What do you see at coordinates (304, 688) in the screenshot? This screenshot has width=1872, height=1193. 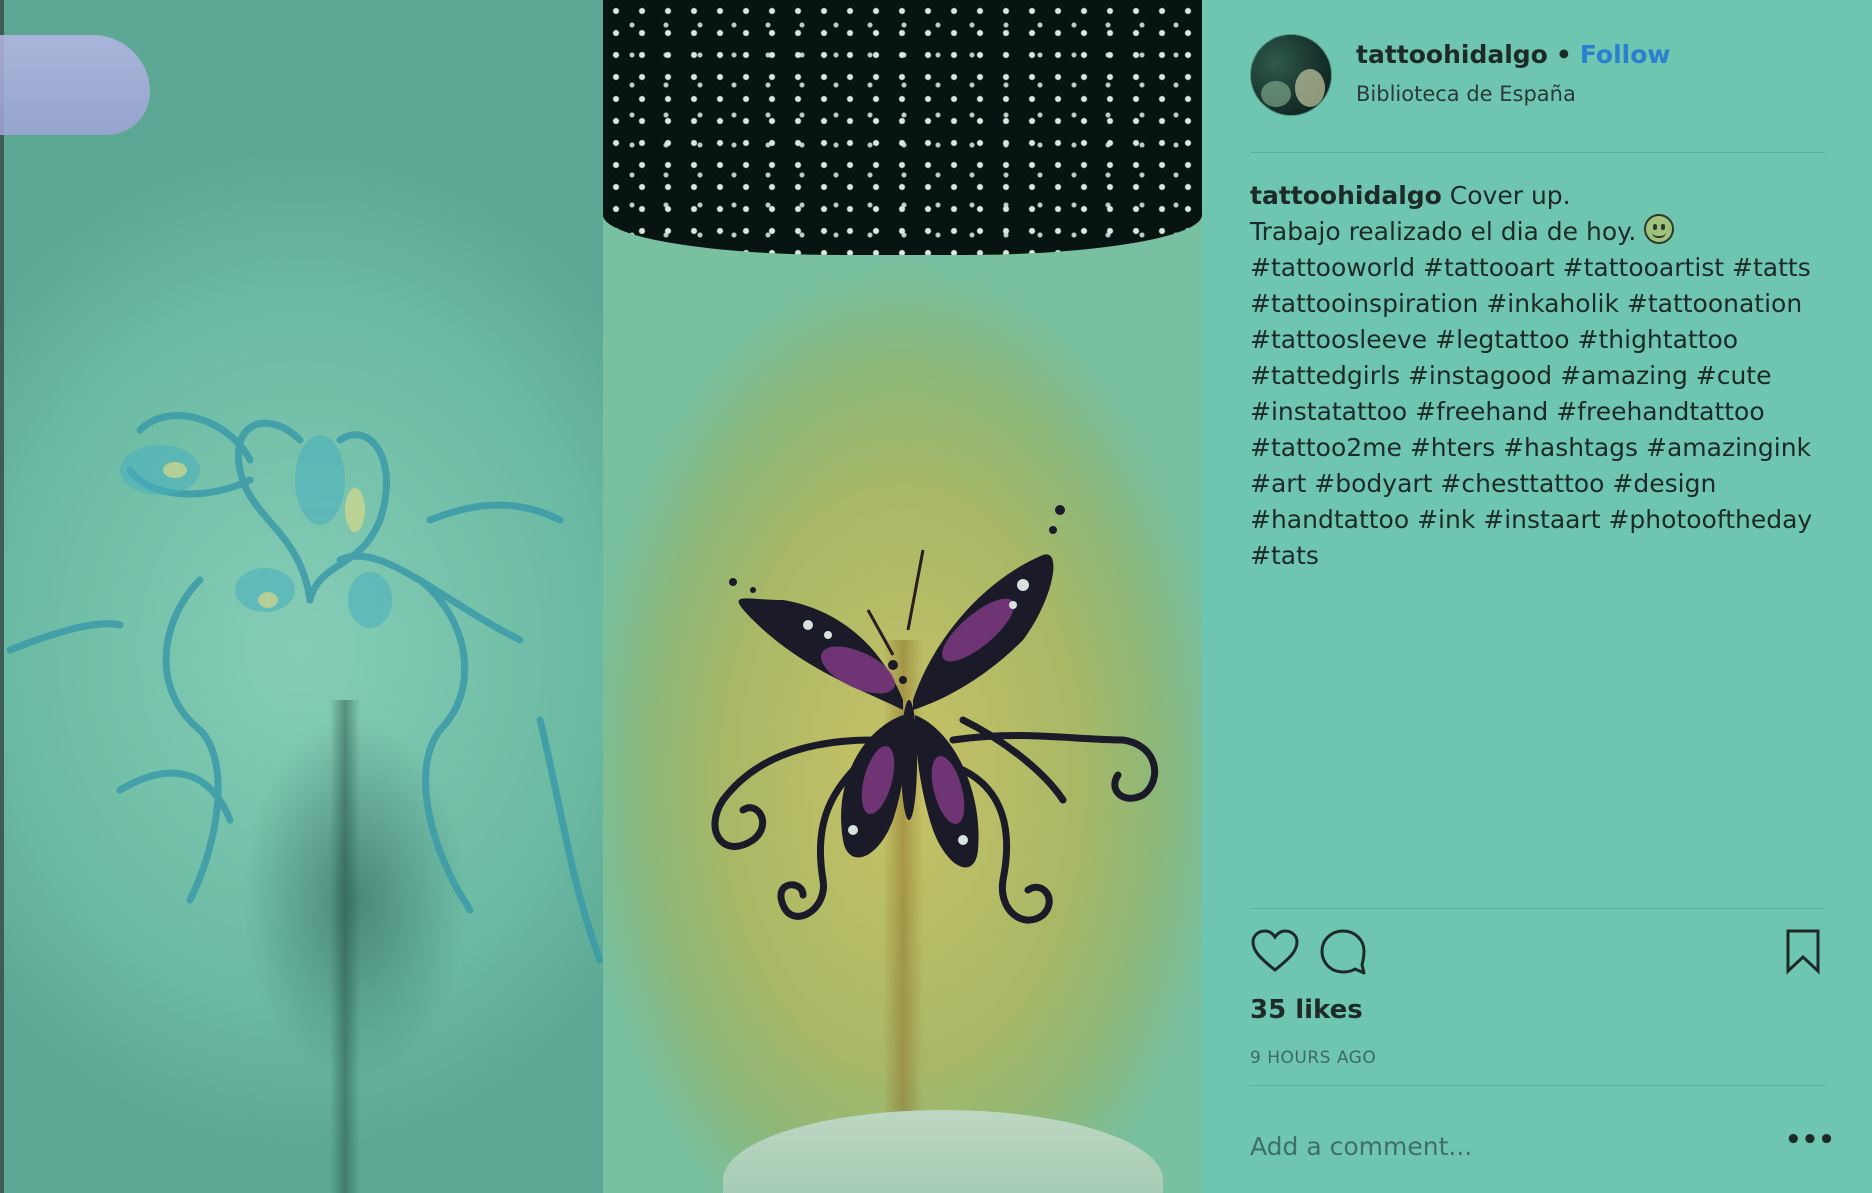 I see `old-butterfly-tattoo` at bounding box center [304, 688].